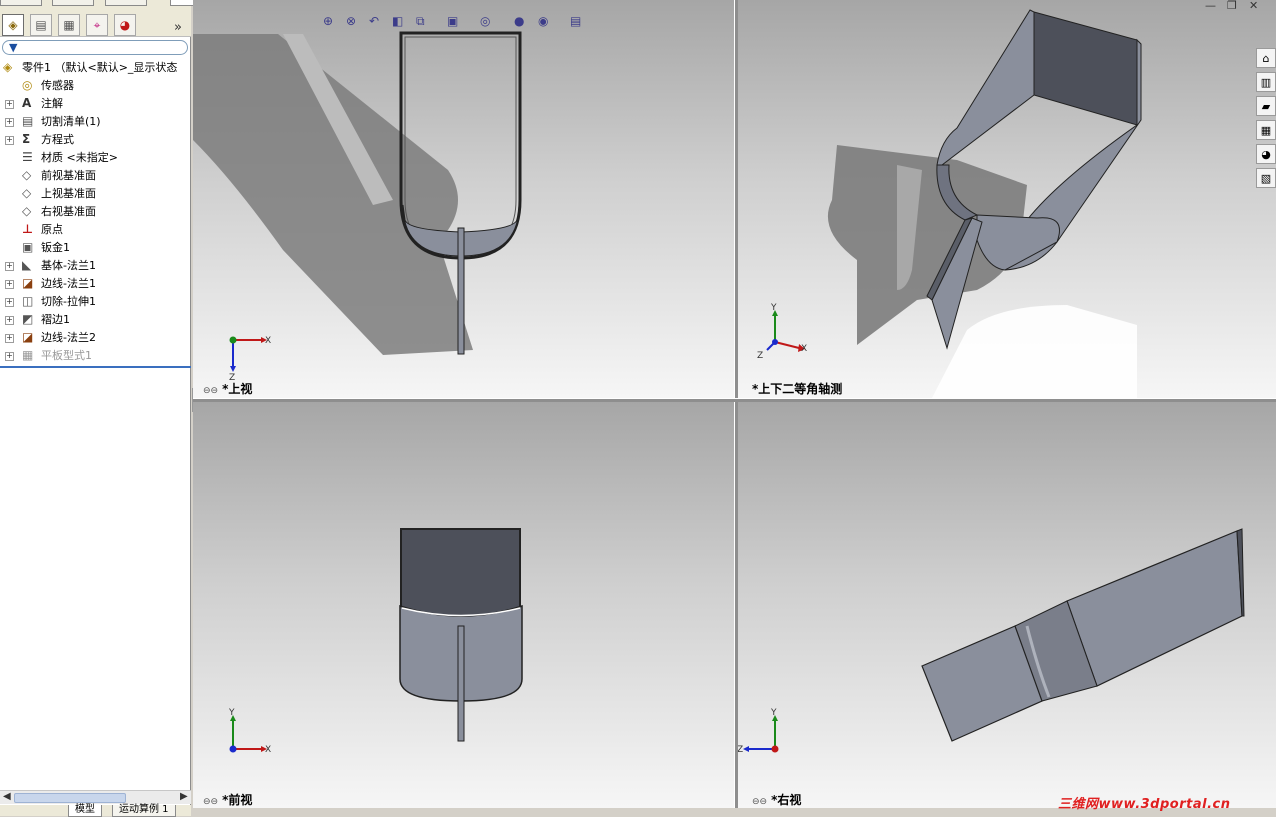 The height and width of the screenshot is (817, 1276). Describe the element at coordinates (125, 25) in the screenshot. I see `displaymanager-tab: ◕` at that location.